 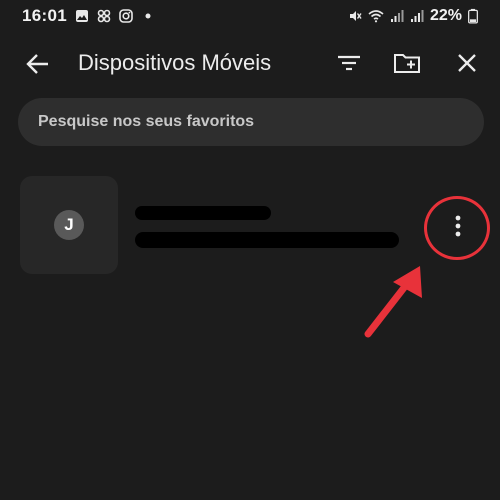 I want to click on close-icon, so click(x=467, y=63).